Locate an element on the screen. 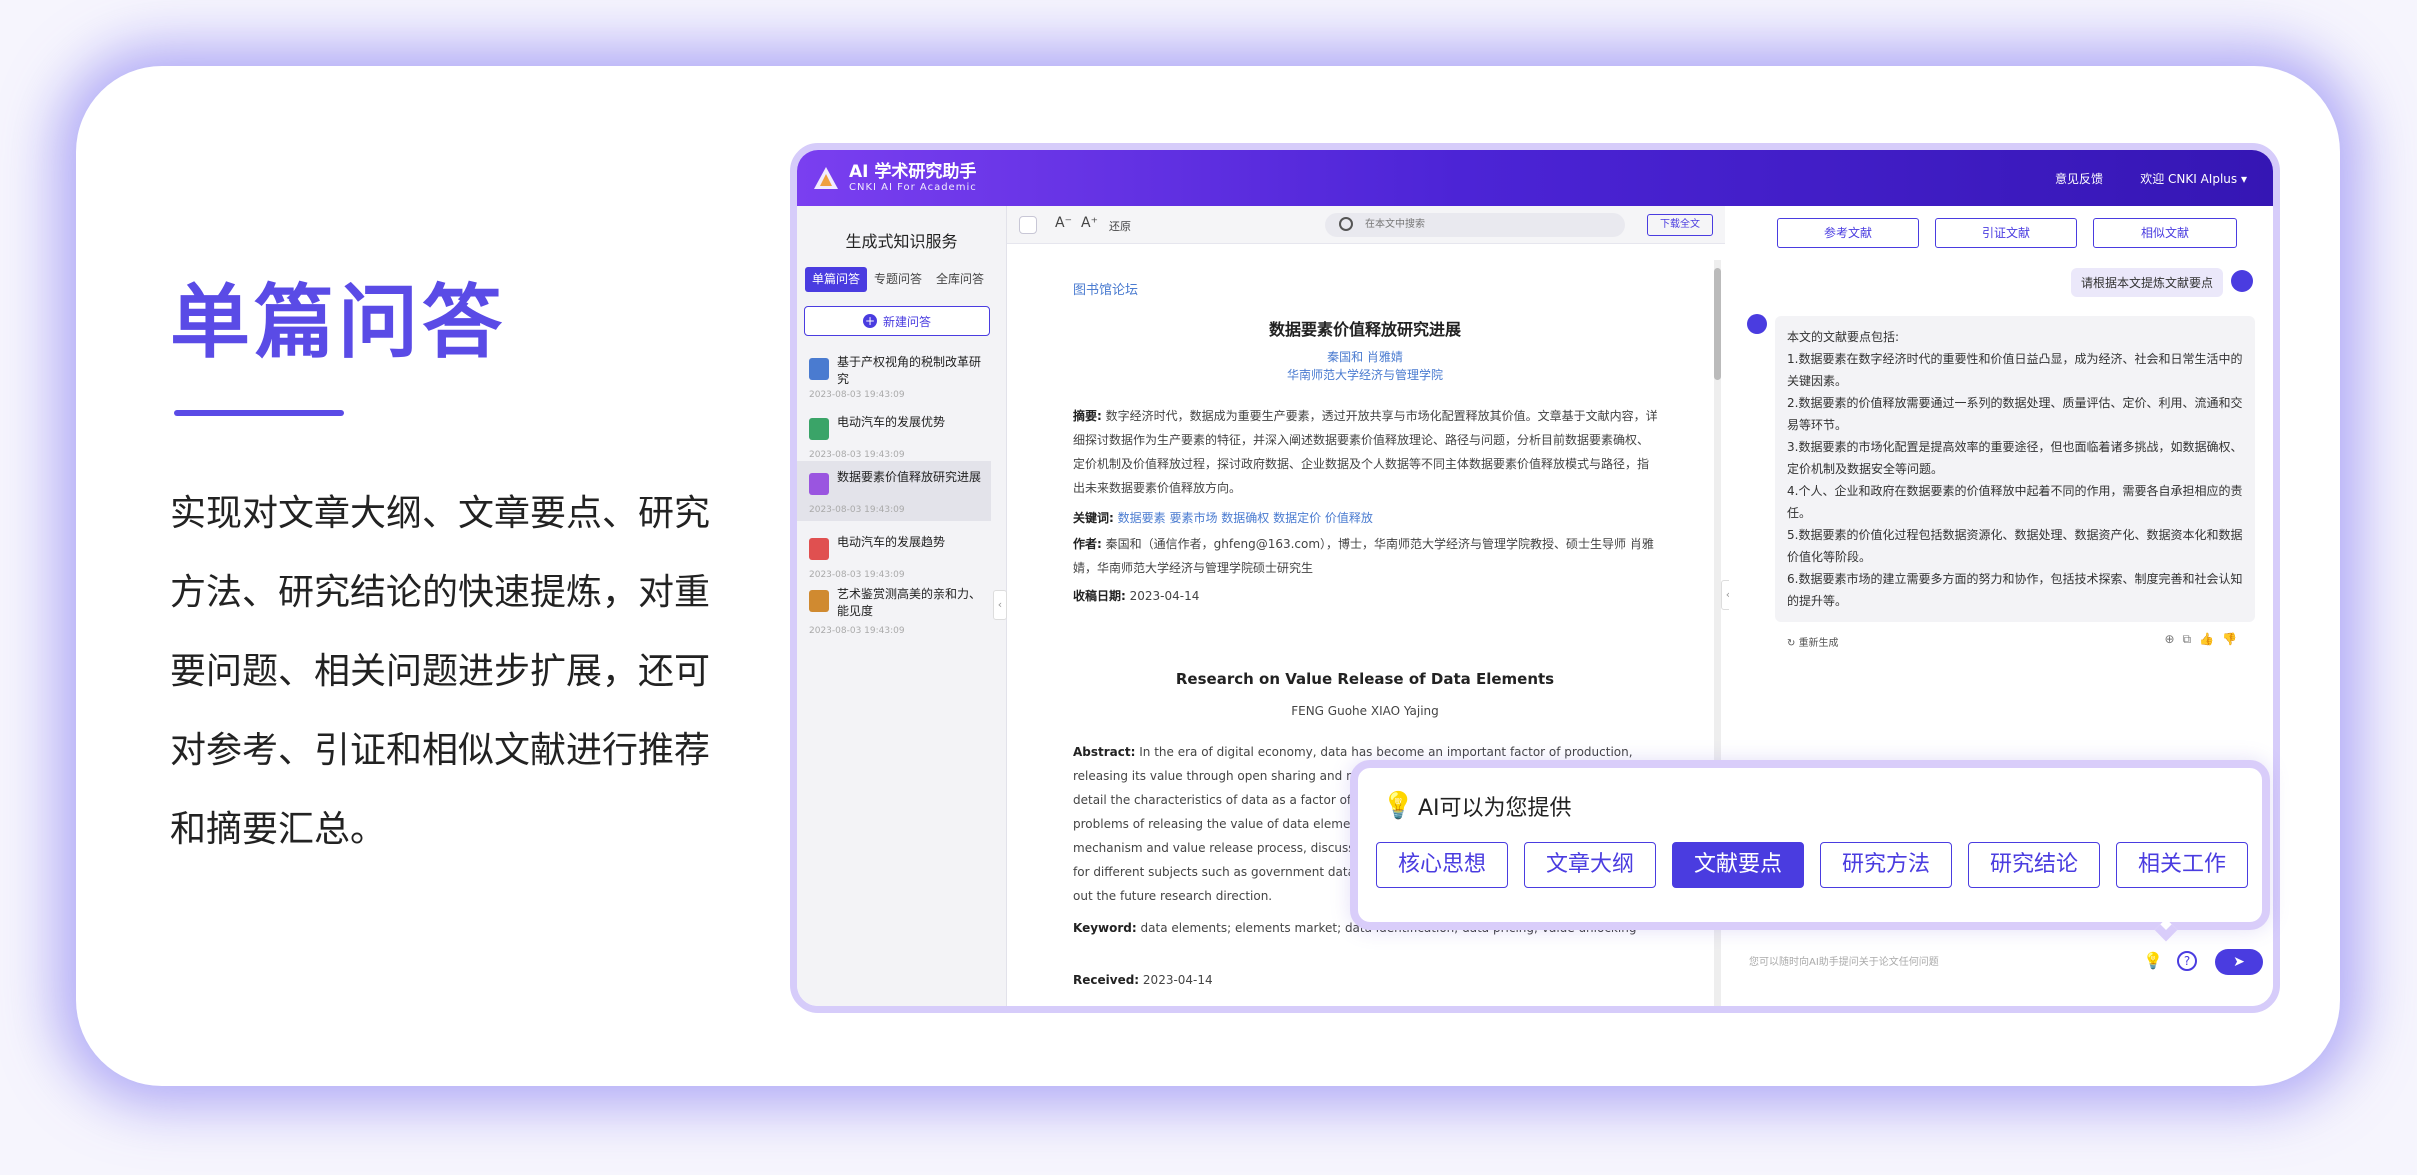 The image size is (2417, 1175). history-item: 基于产权视角的税制改革研究 2023-08-03 19:43:09 is located at coordinates (894, 376).